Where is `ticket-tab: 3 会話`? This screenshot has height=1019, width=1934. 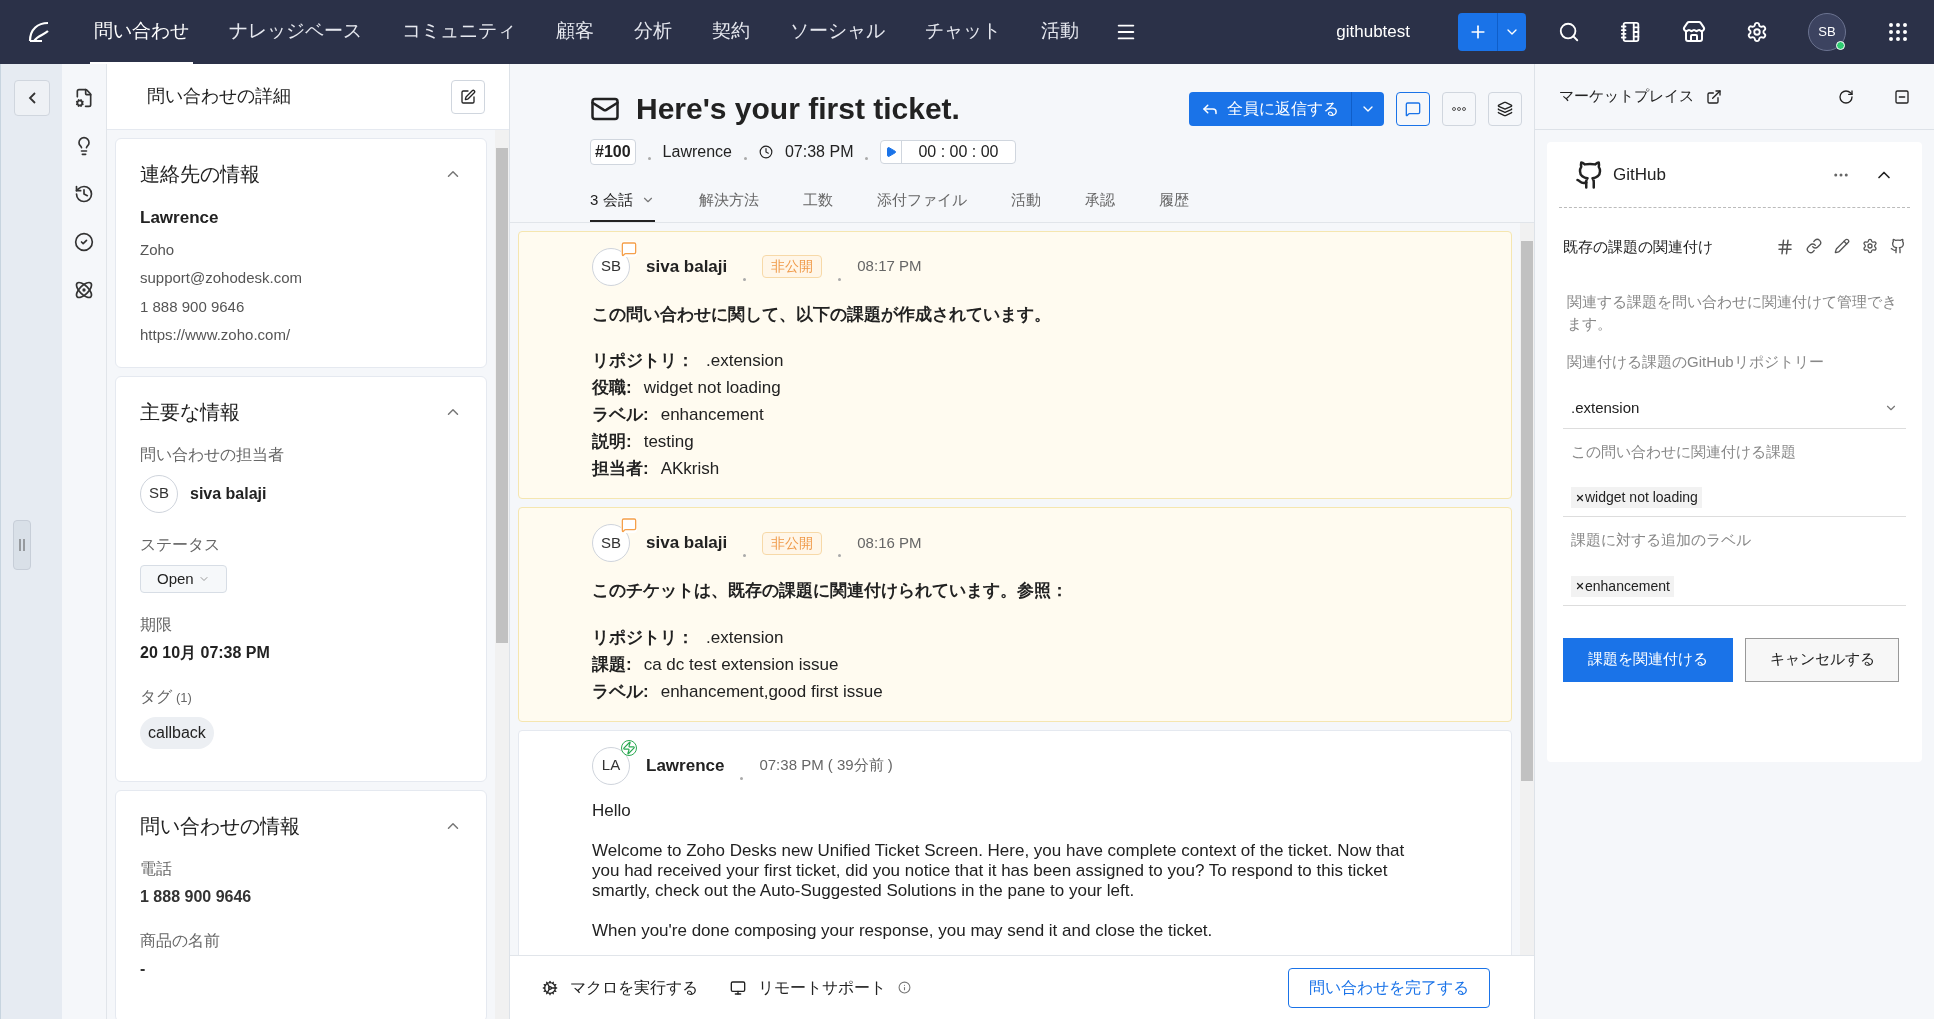
ticket-tab: 3 会話 is located at coordinates (622, 205).